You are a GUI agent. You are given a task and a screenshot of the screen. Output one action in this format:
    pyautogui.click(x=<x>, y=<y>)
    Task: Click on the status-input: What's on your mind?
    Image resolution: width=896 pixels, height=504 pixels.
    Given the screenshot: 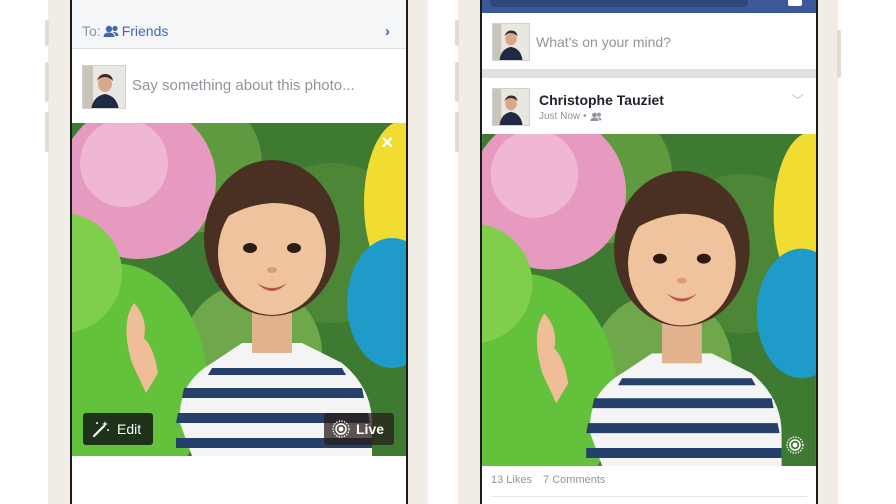 What is the action you would take?
    pyautogui.click(x=603, y=42)
    